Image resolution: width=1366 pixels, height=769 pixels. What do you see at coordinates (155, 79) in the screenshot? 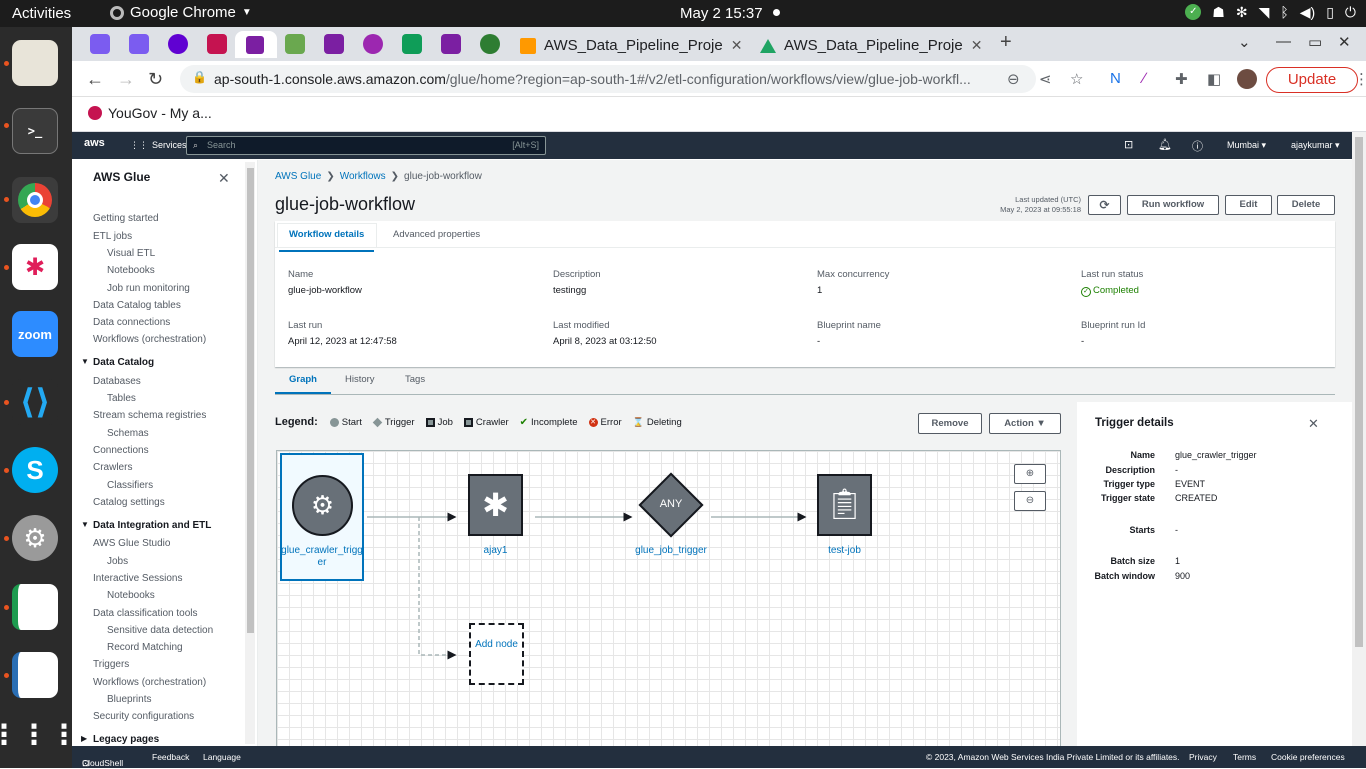
I see `reload-icon: ↻` at bounding box center [155, 79].